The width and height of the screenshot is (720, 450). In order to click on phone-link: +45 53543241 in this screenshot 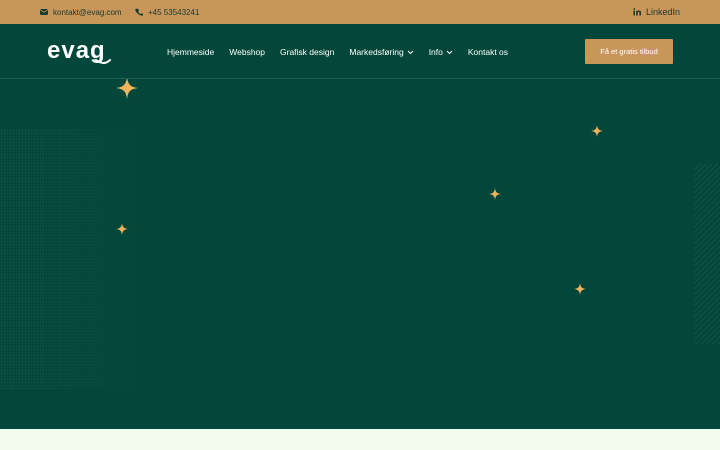, I will do `click(167, 12)`.